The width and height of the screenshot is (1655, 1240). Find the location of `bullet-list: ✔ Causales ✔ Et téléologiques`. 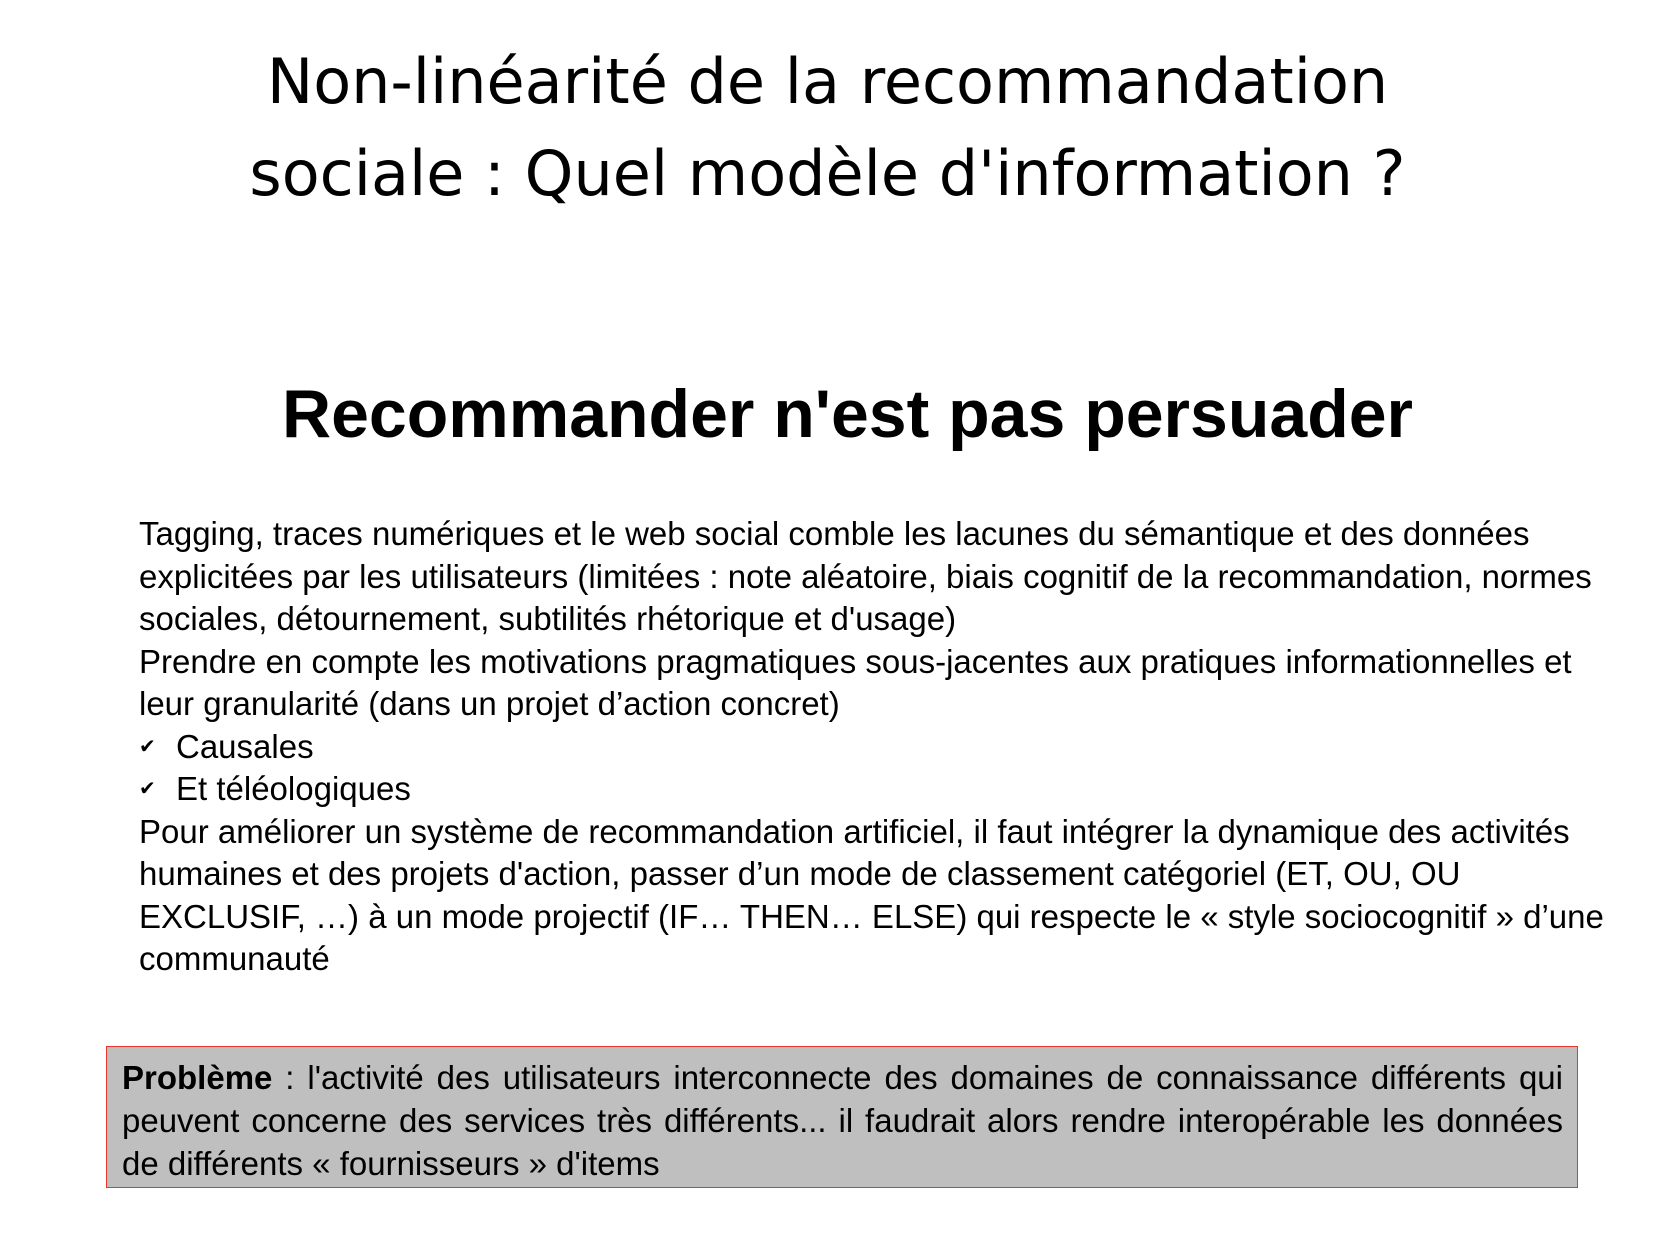

bullet-list: ✔ Causales ✔ Et téléologiques is located at coordinates (879, 768).